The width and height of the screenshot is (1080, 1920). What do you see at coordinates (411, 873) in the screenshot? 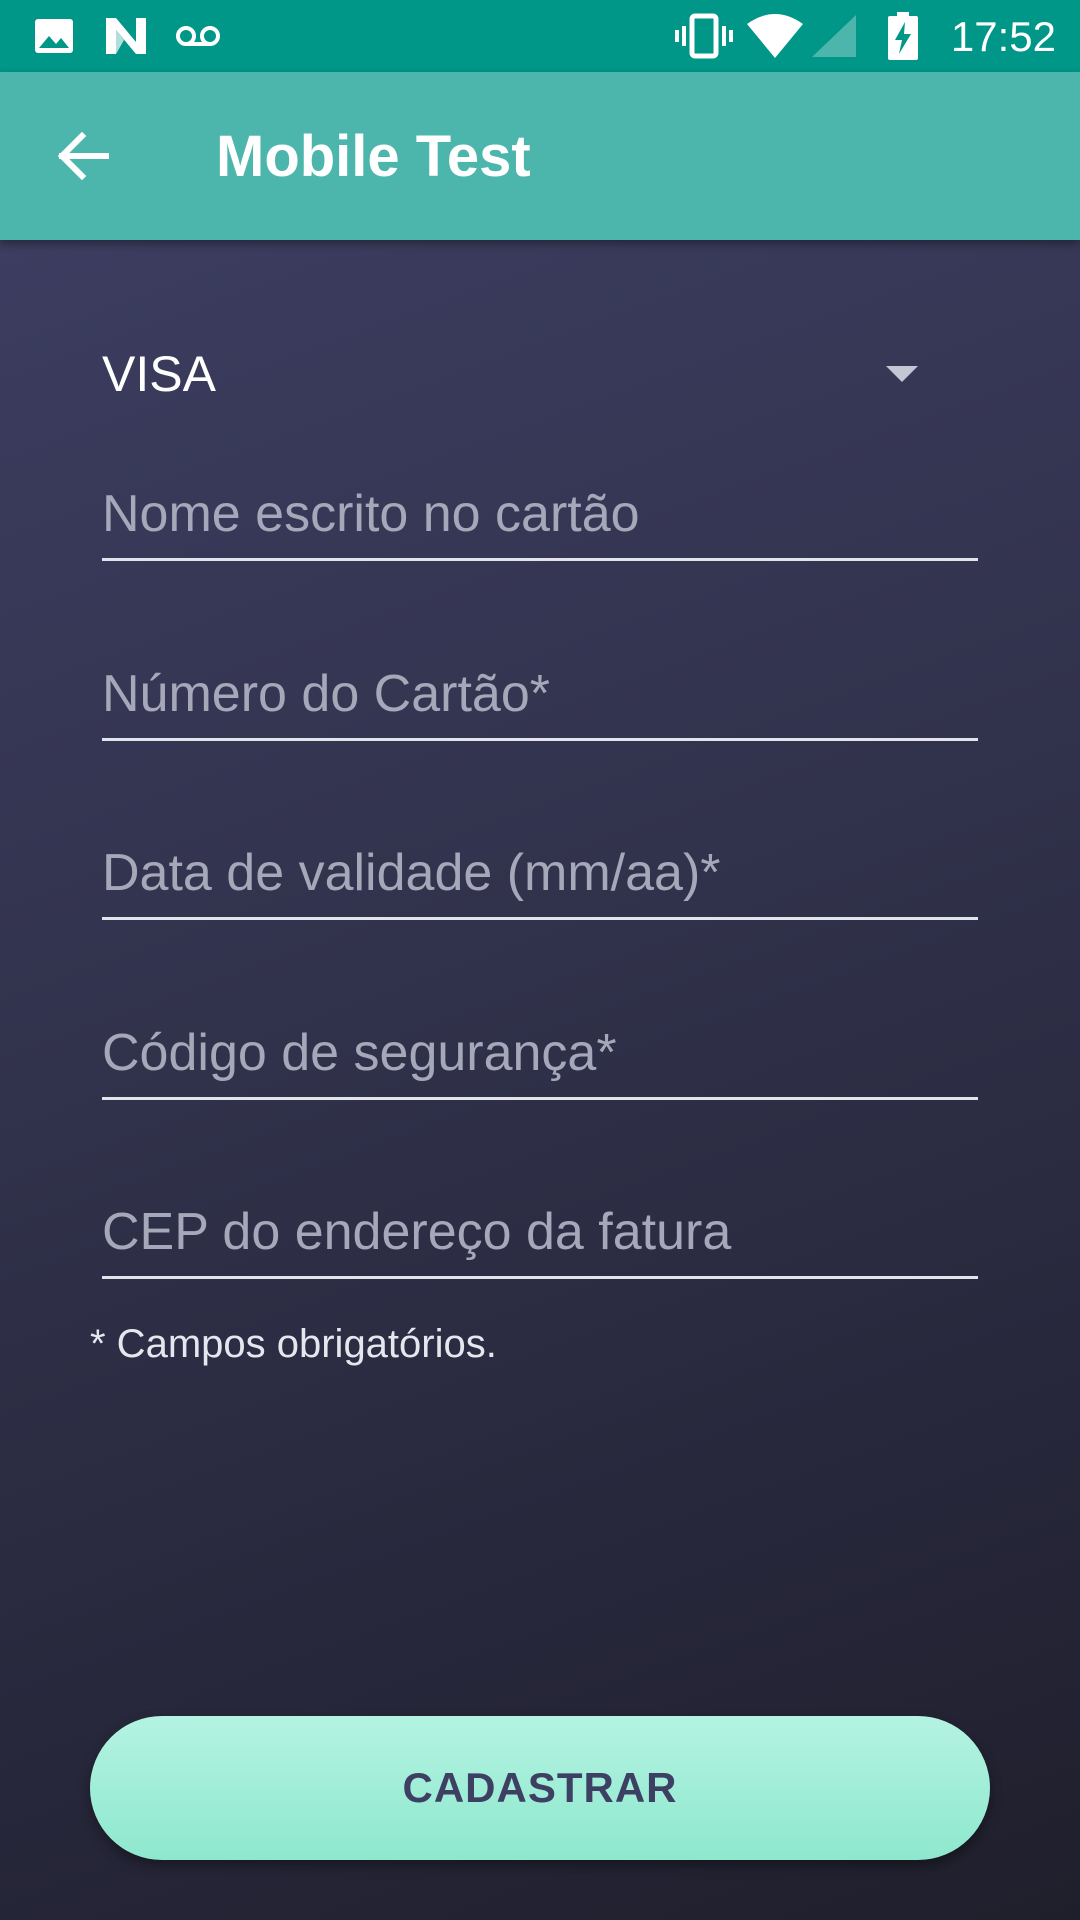
I see `expiry-date-placeholder: Data de validade (mm/aa)*` at bounding box center [411, 873].